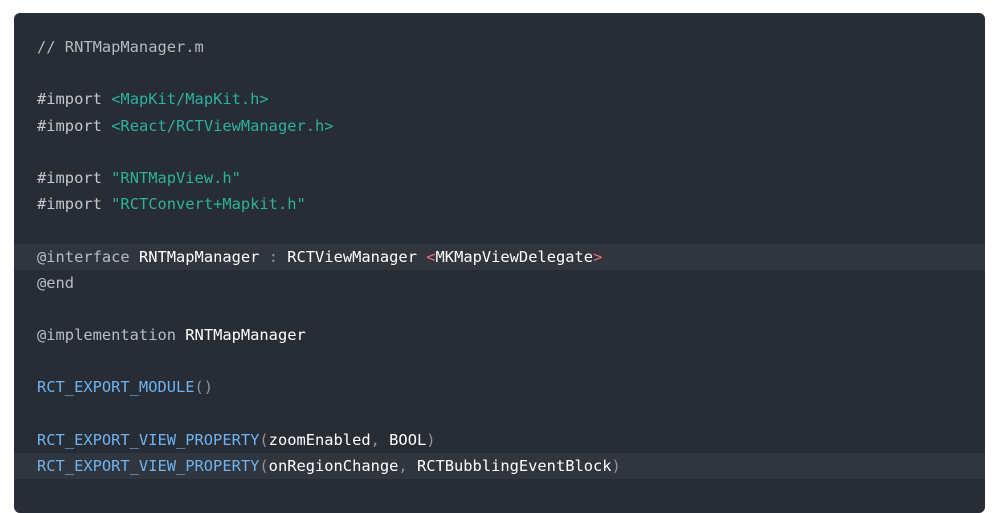 The image size is (998, 513). Describe the element at coordinates (319, 439) in the screenshot. I see `property-name: zoomEnabled` at that location.